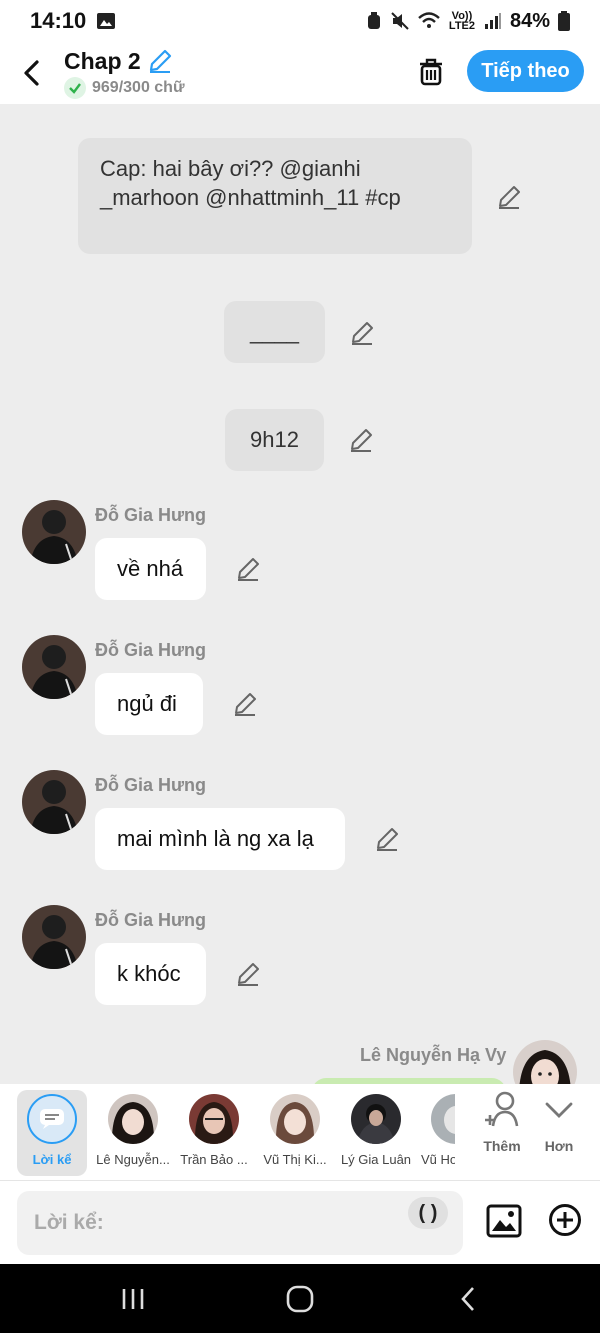 The image size is (600, 1333). What do you see at coordinates (529, 20) in the screenshot?
I see `battery-percent: 84%` at bounding box center [529, 20].